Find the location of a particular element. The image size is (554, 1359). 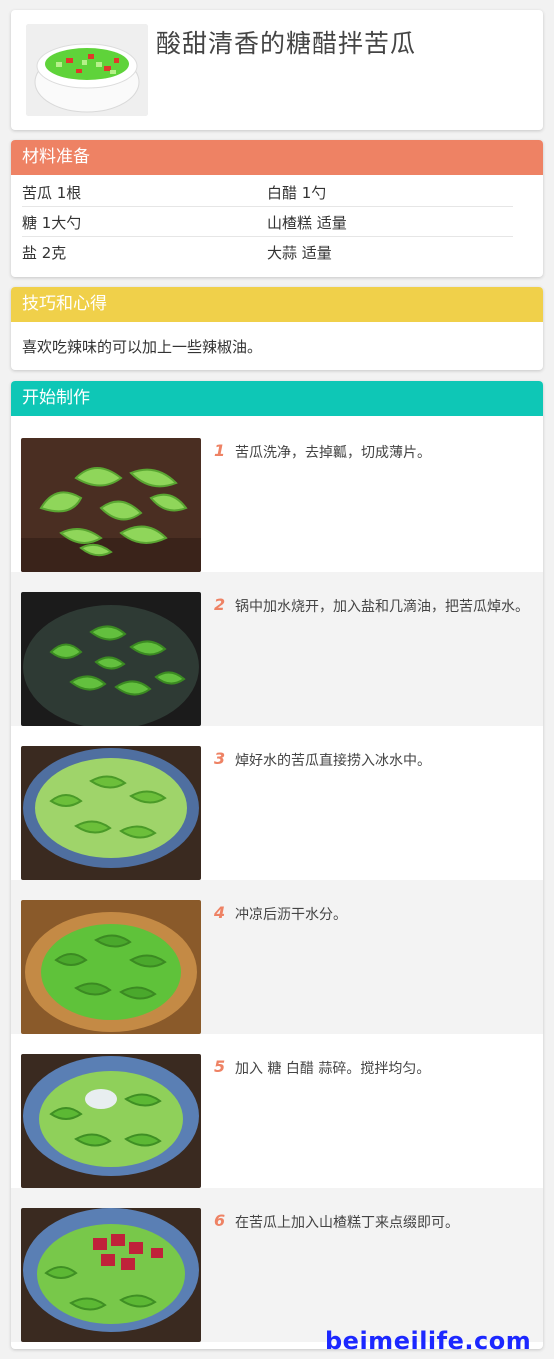

site-watermark: beimeilife.com is located at coordinates (428, 1341).